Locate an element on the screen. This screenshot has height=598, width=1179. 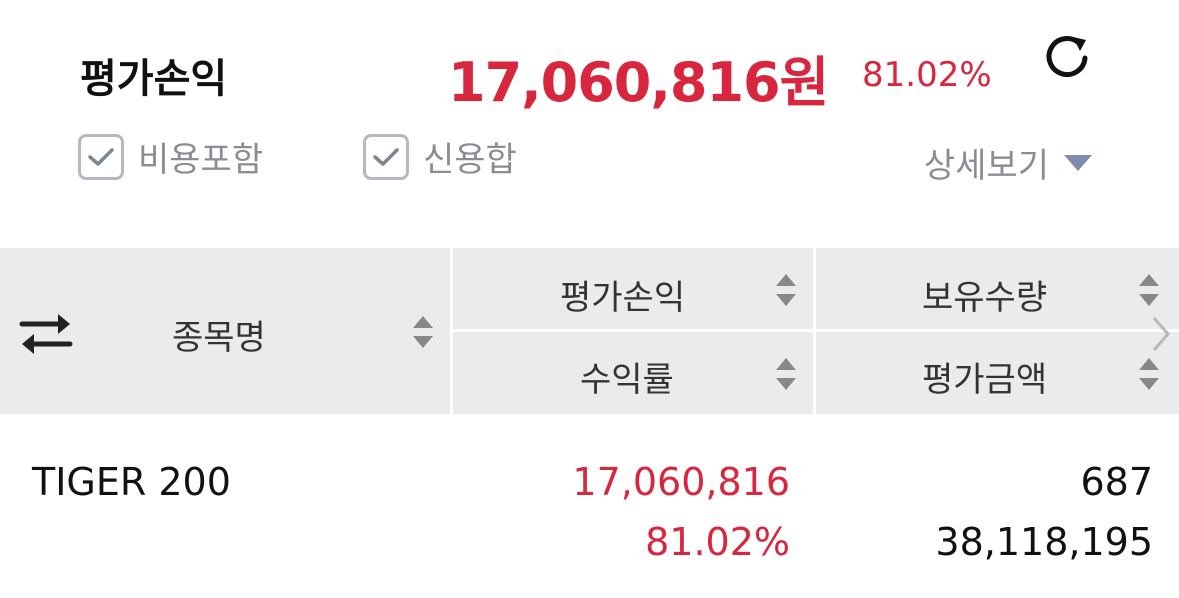
header-rate: 수익률 is located at coordinates (627, 376).